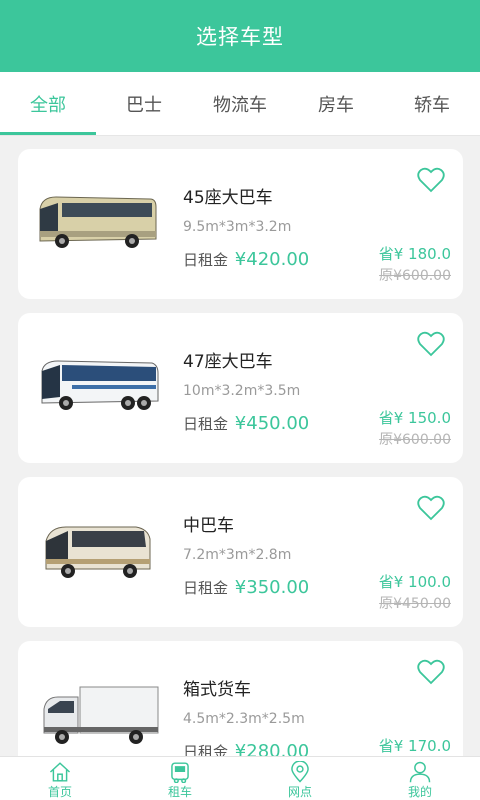  I want to click on car-name: 47座大巴车, so click(228, 362).